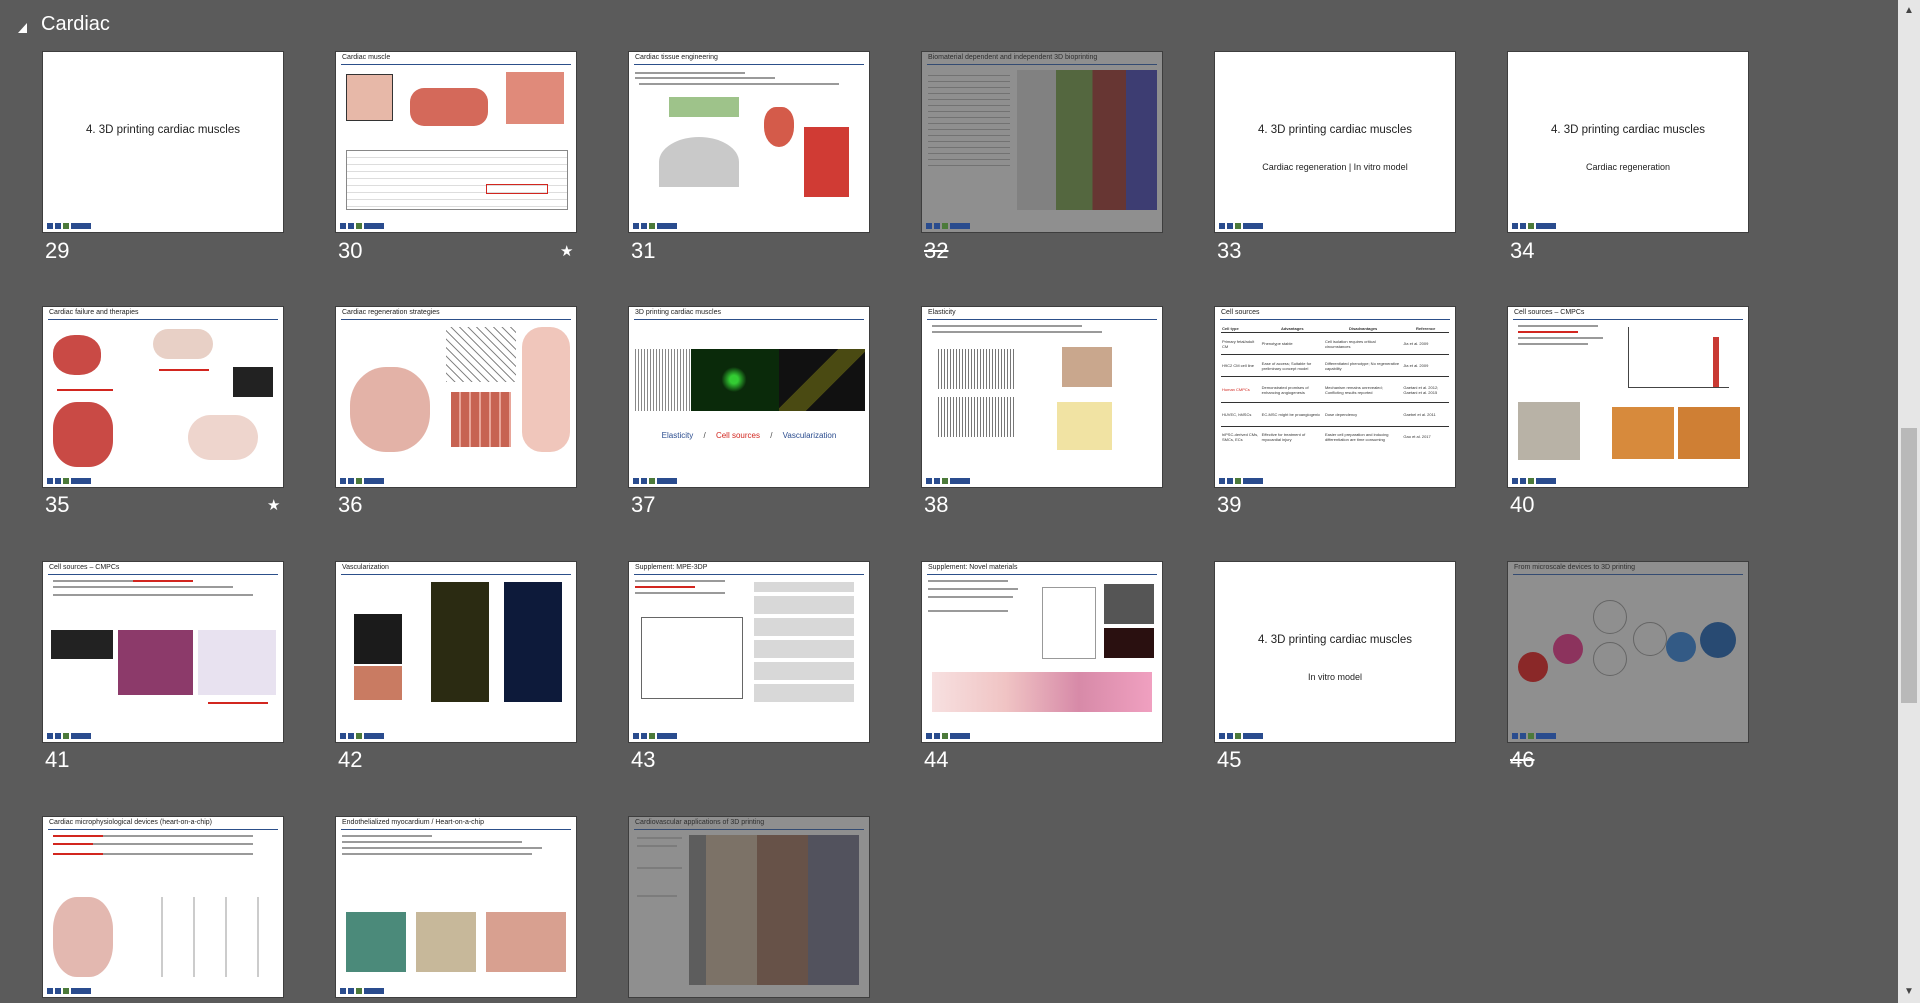 Image resolution: width=1920 pixels, height=1003 pixels. I want to click on slide-title: 3D printing cardiac muscles, so click(678, 312).